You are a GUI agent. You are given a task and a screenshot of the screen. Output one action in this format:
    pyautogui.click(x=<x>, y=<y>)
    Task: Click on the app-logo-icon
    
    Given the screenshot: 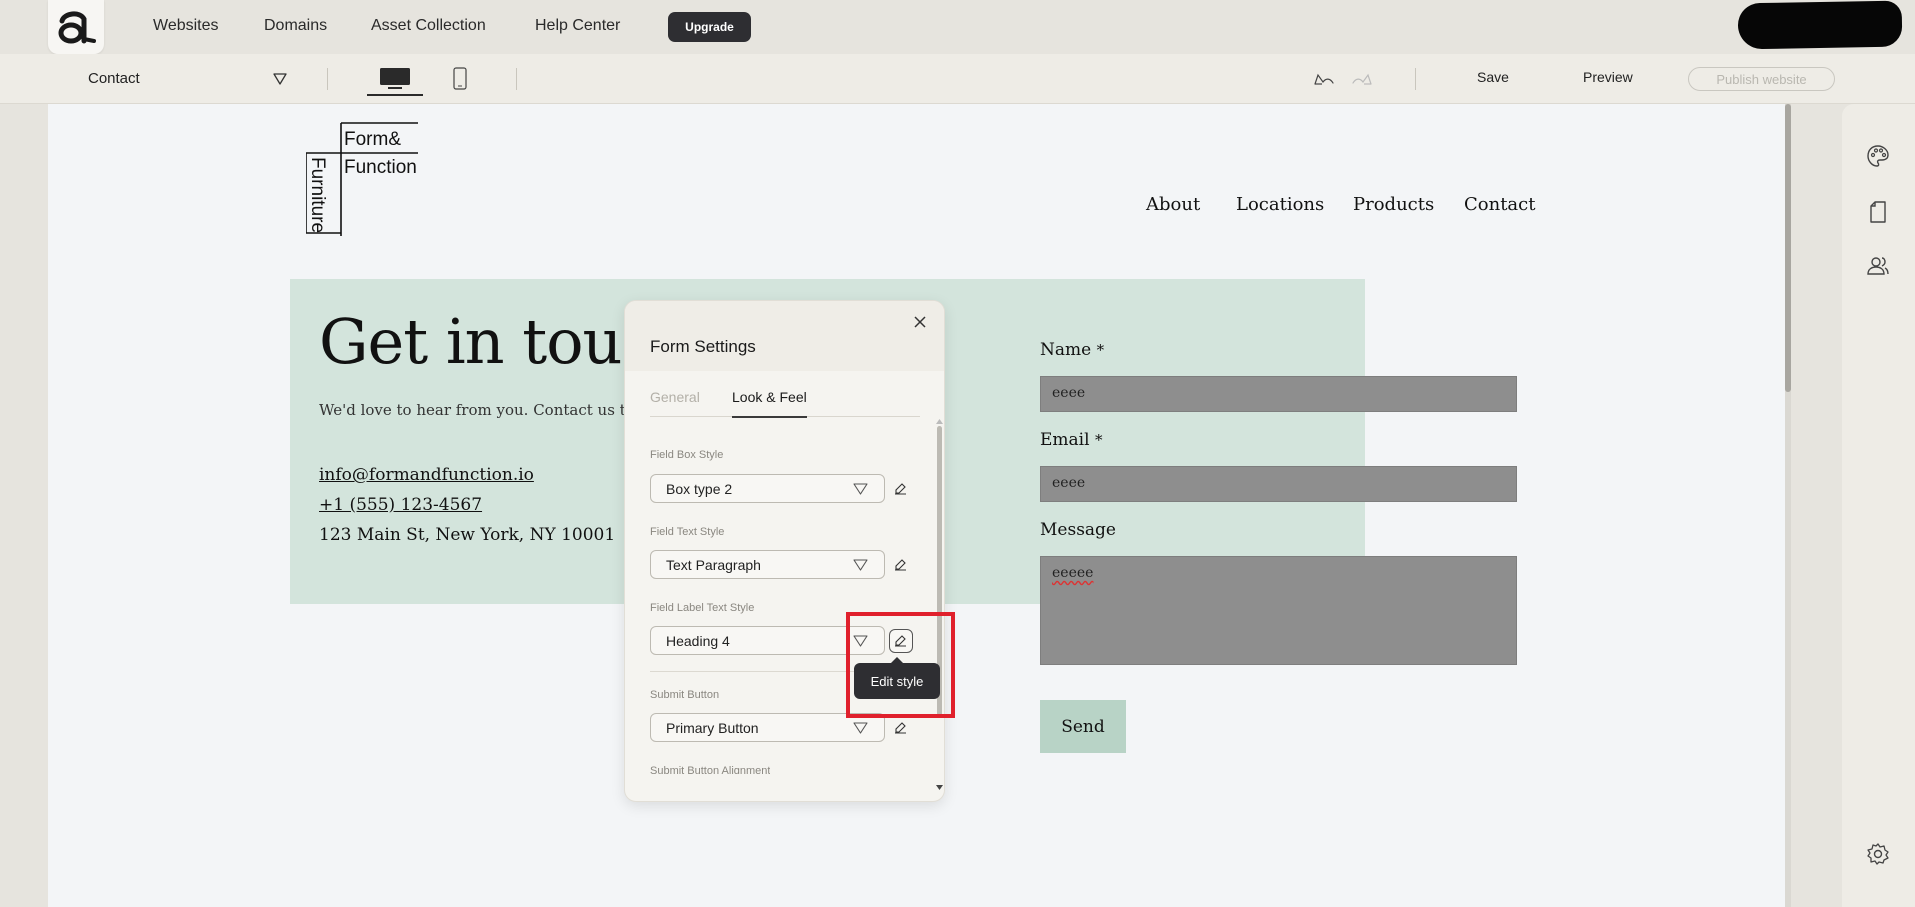 What is the action you would take?
    pyautogui.click(x=77, y=27)
    